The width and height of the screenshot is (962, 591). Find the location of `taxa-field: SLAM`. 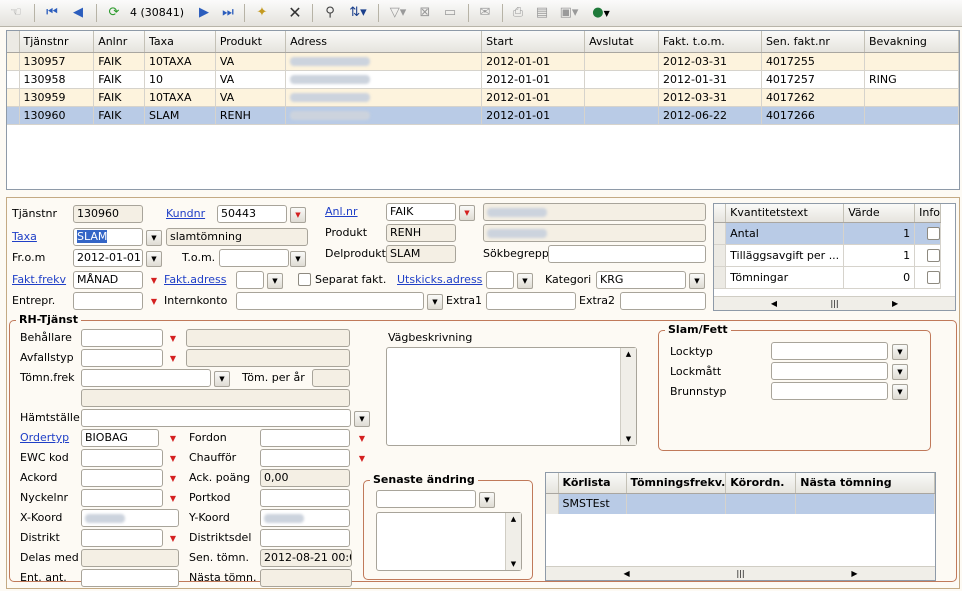

taxa-field: SLAM is located at coordinates (108, 237).